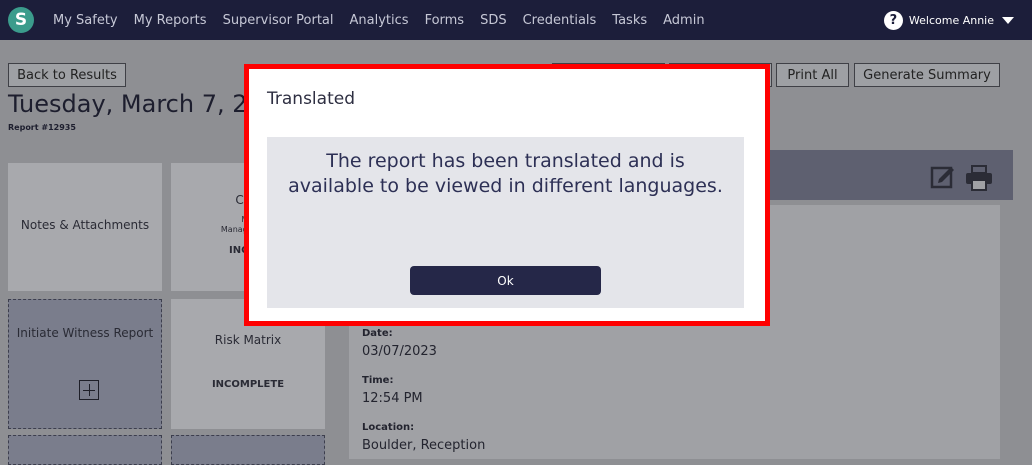  What do you see at coordinates (42, 127) in the screenshot?
I see `report-number: Report #12935` at bounding box center [42, 127].